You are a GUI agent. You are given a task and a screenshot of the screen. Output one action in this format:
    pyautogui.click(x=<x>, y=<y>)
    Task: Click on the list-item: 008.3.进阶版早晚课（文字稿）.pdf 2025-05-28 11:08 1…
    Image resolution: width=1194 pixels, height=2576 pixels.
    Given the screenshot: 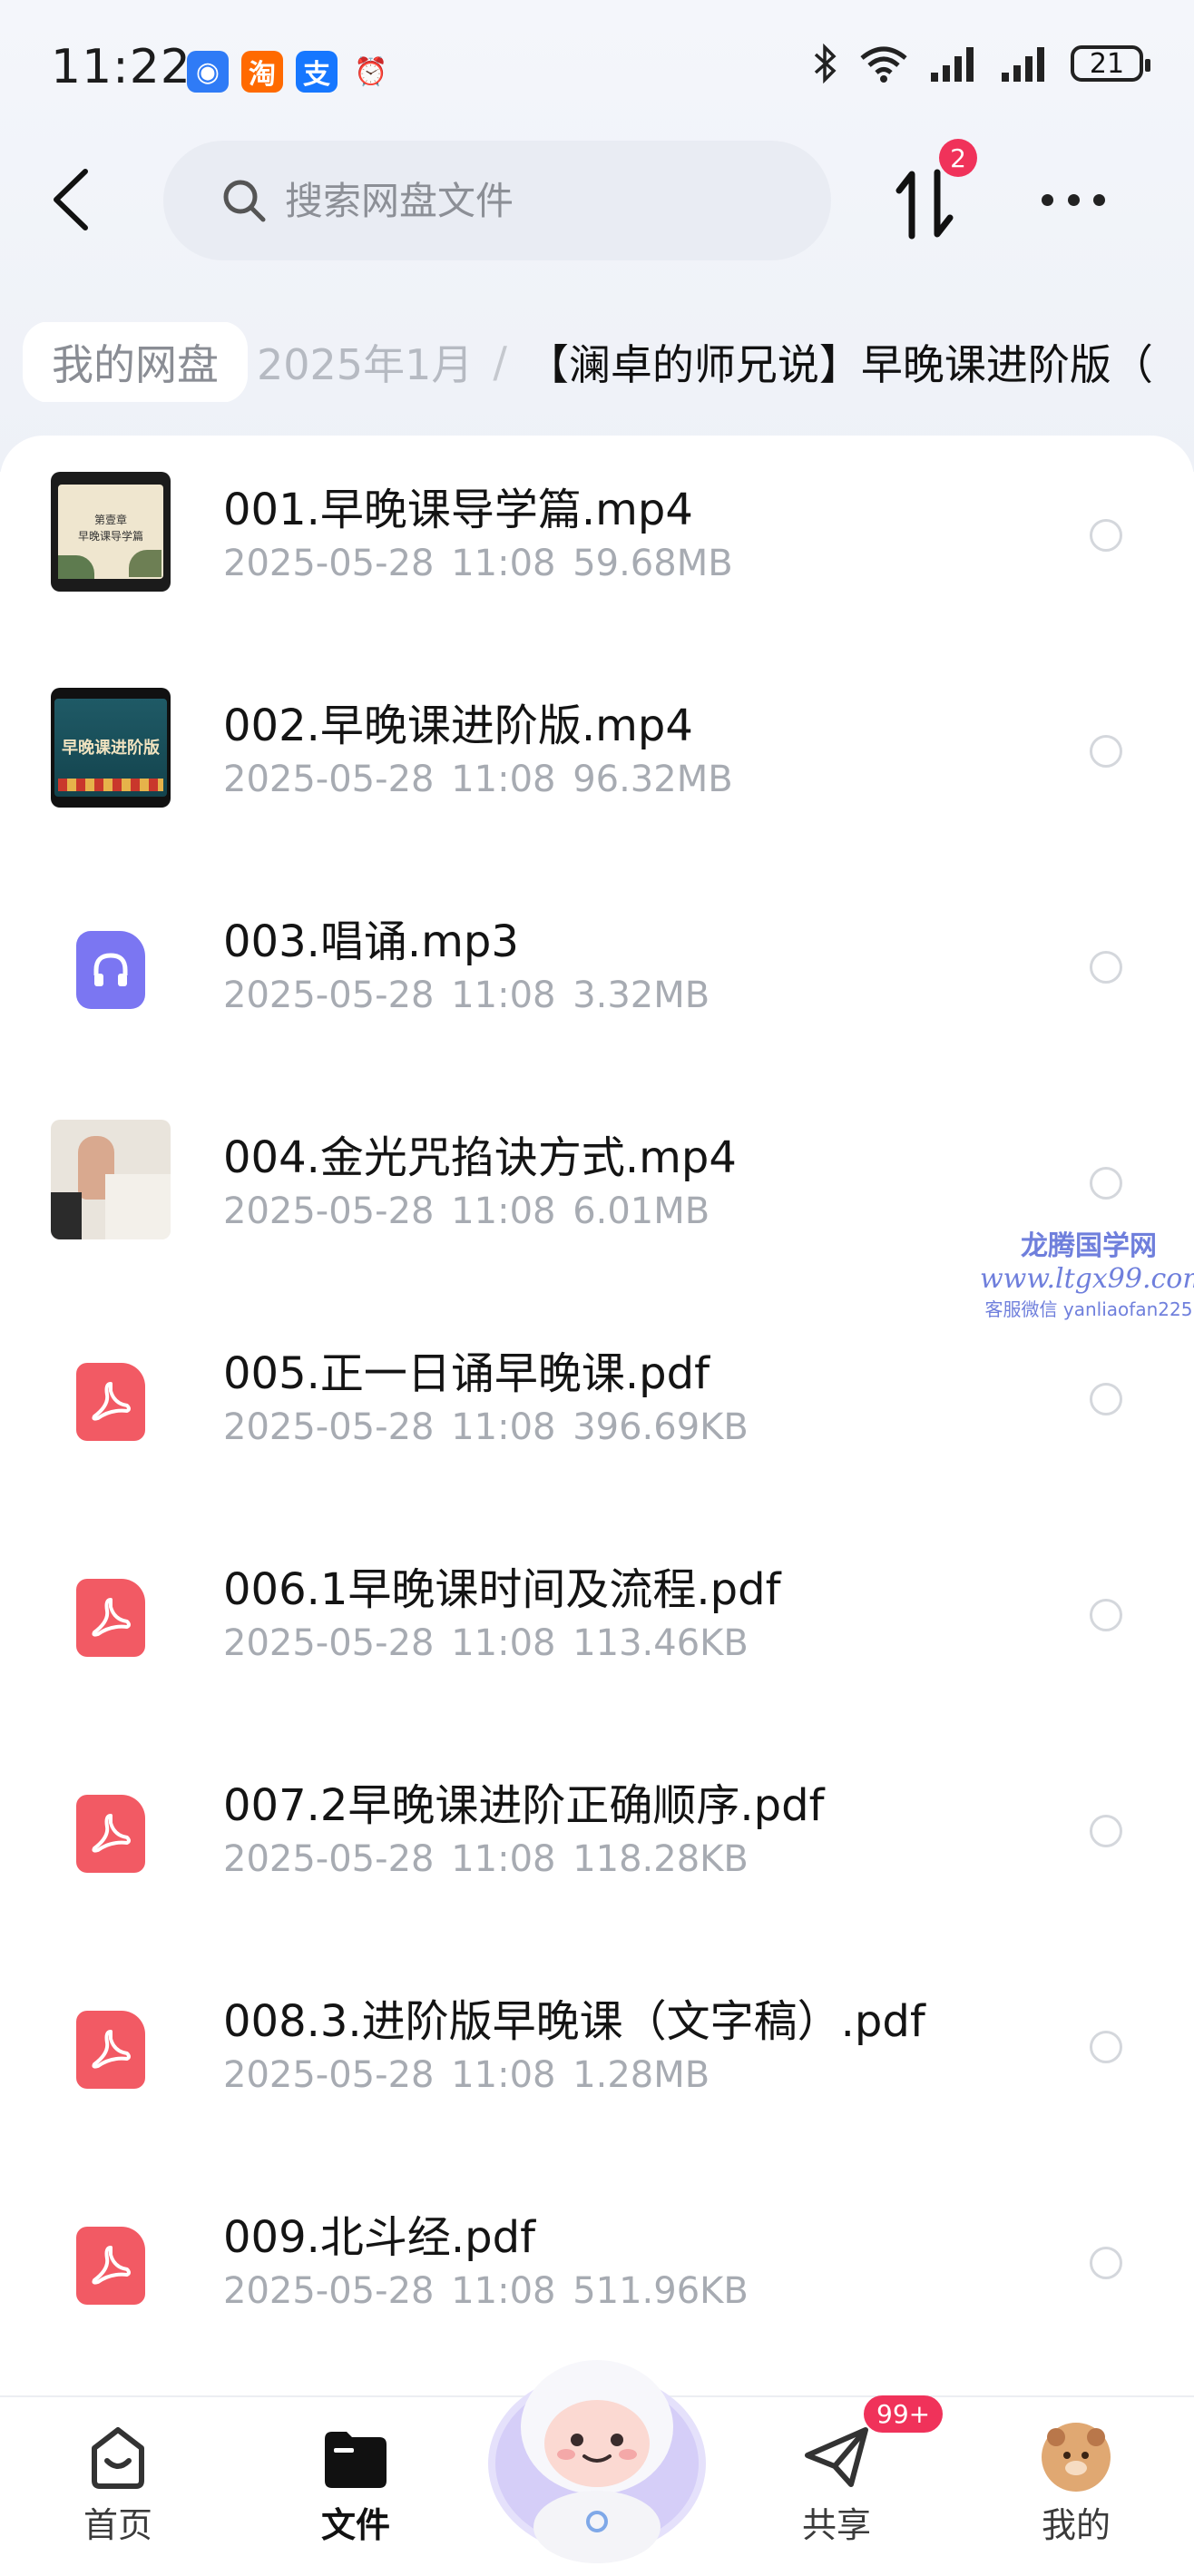 What is the action you would take?
    pyautogui.click(x=597, y=2055)
    